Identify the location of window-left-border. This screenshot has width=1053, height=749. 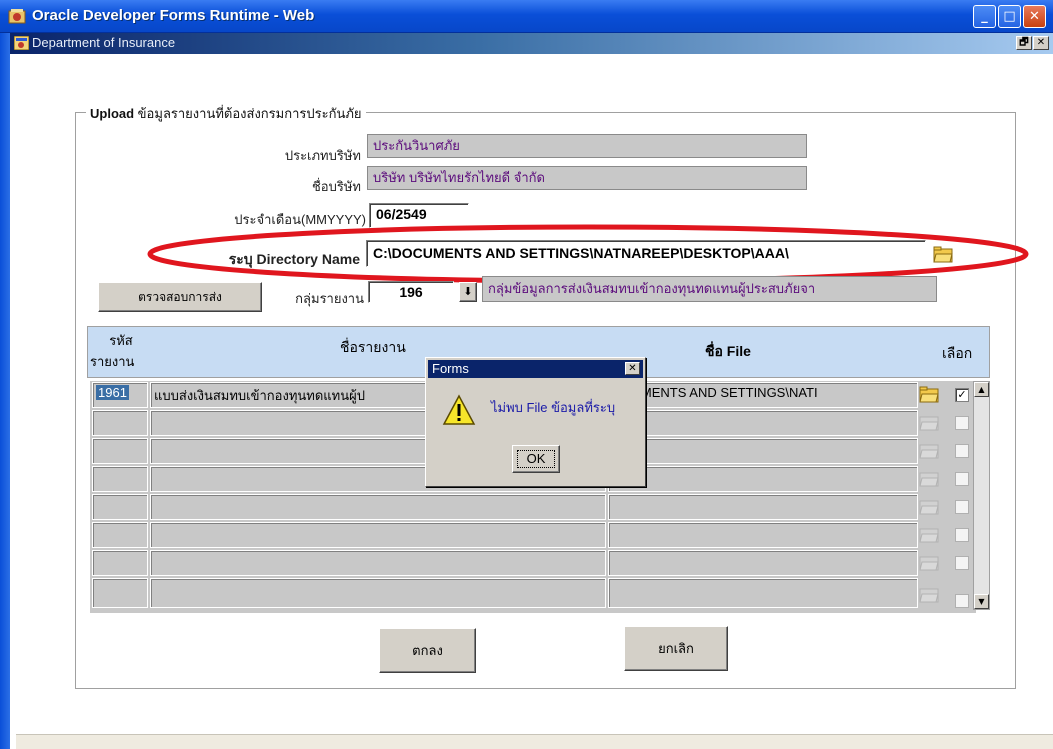
(5, 391).